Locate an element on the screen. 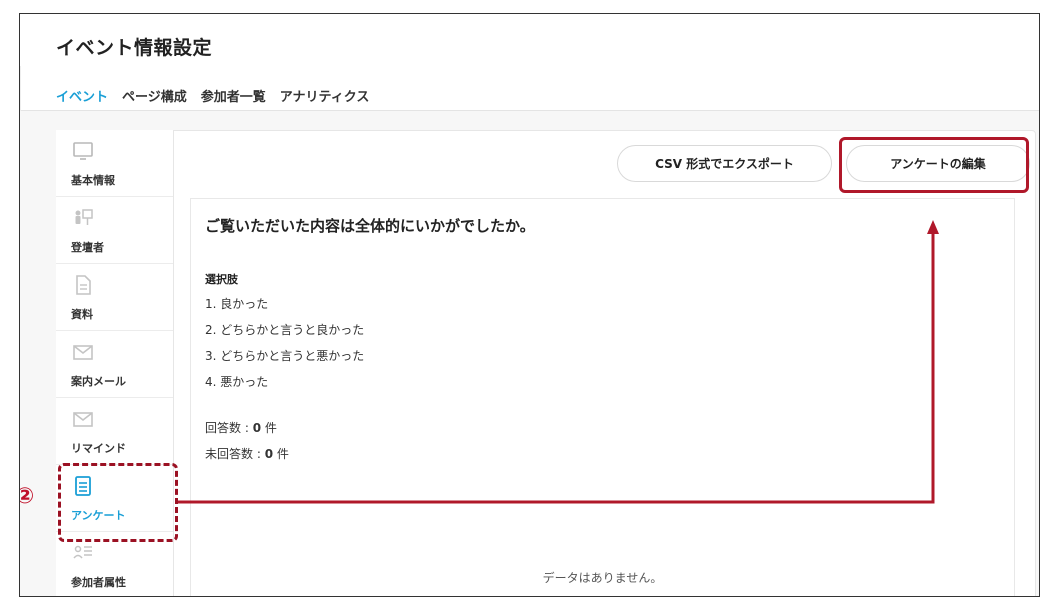 This screenshot has height=609, width=1058. document-icon is located at coordinates (83, 285).